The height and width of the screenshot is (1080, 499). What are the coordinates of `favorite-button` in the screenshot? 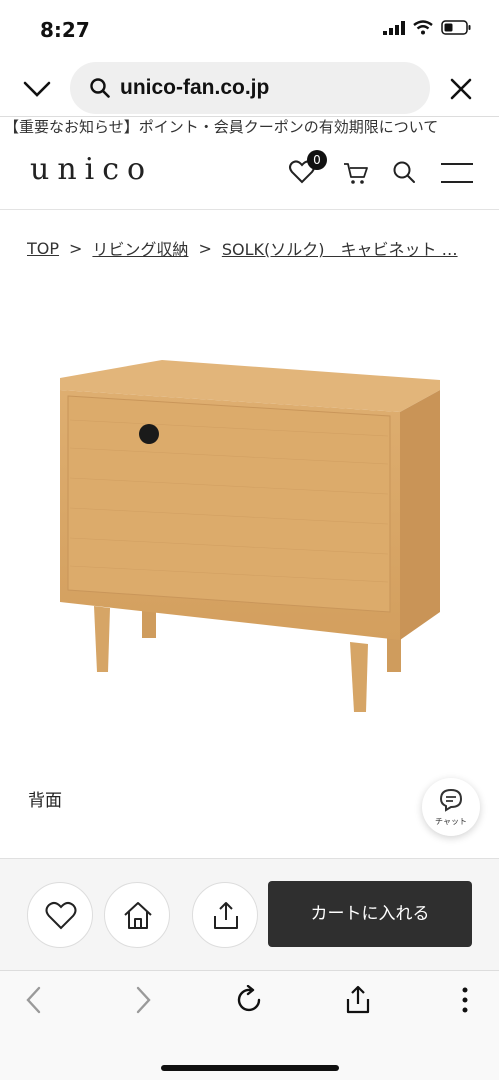 It's located at (60, 915).